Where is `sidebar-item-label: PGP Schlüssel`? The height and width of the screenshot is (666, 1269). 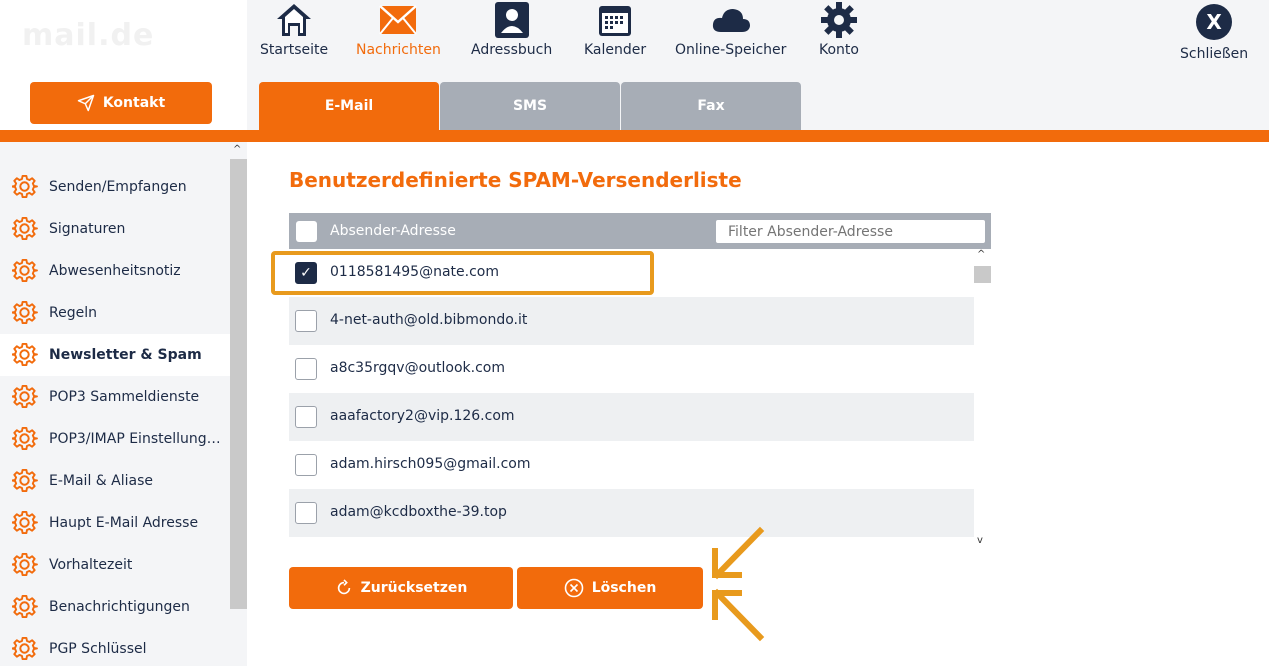 sidebar-item-label: PGP Schlüssel is located at coordinates (98, 649).